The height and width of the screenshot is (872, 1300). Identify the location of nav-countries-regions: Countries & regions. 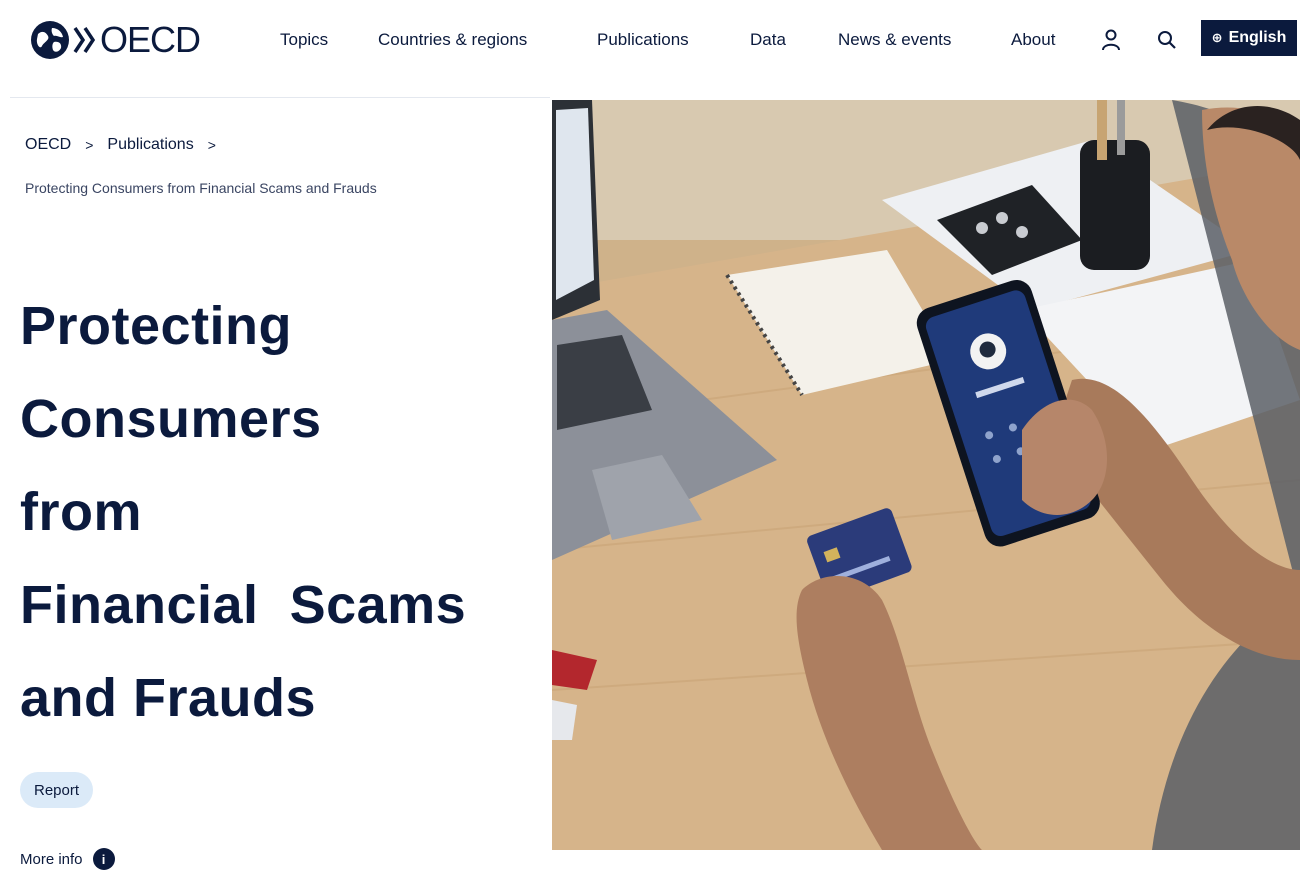
(452, 40).